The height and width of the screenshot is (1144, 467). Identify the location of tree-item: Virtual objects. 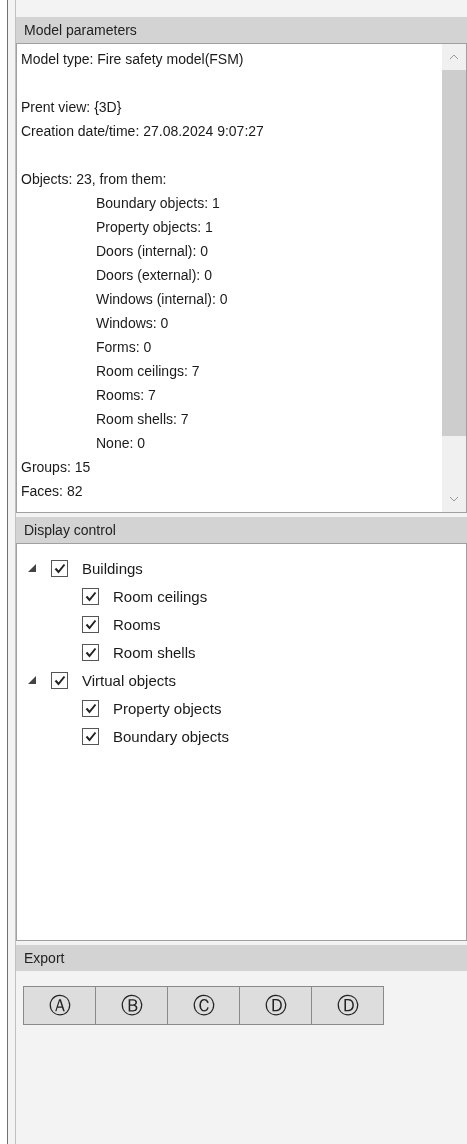
(129, 680).